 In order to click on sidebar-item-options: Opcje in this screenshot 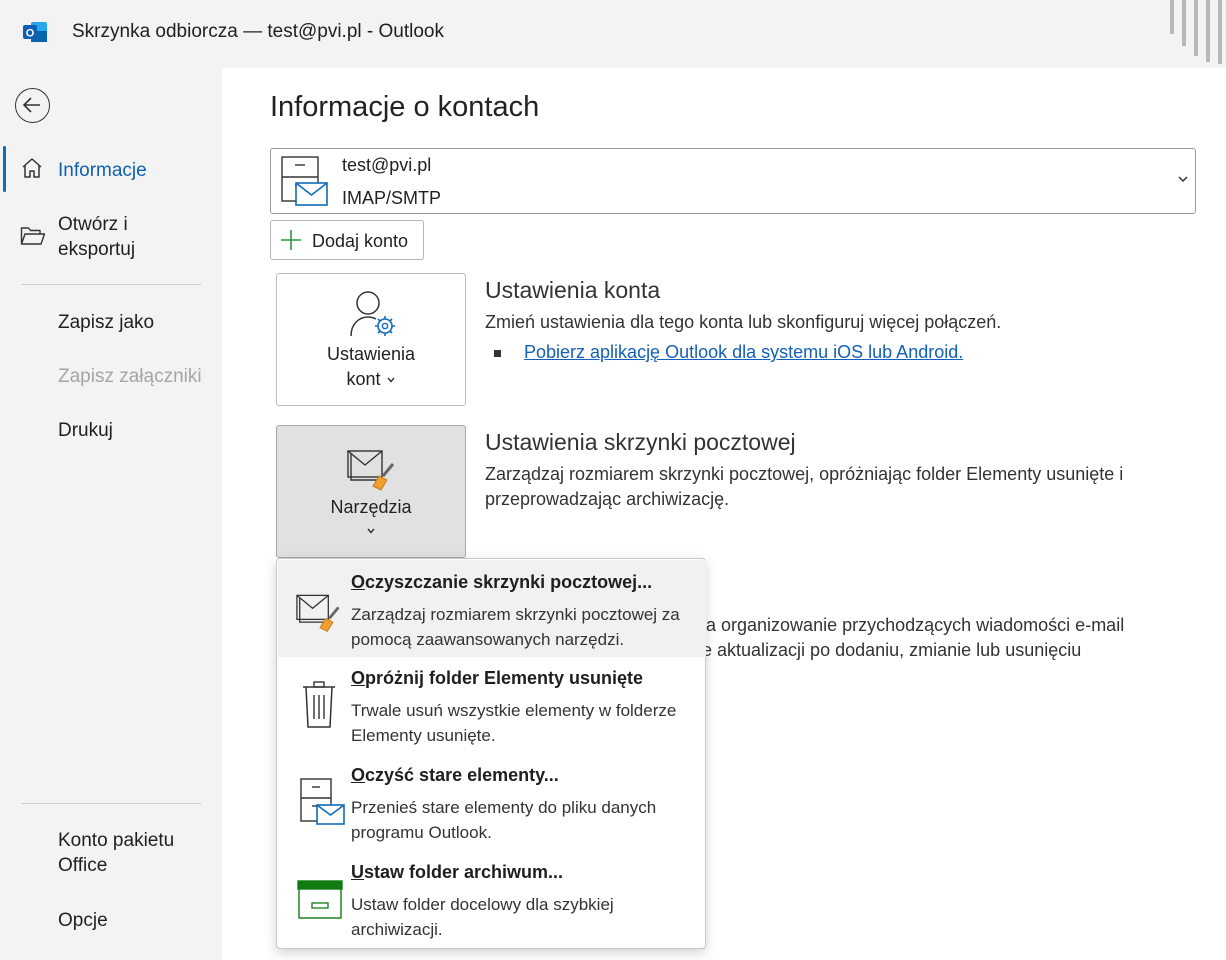, I will do `click(111, 923)`.